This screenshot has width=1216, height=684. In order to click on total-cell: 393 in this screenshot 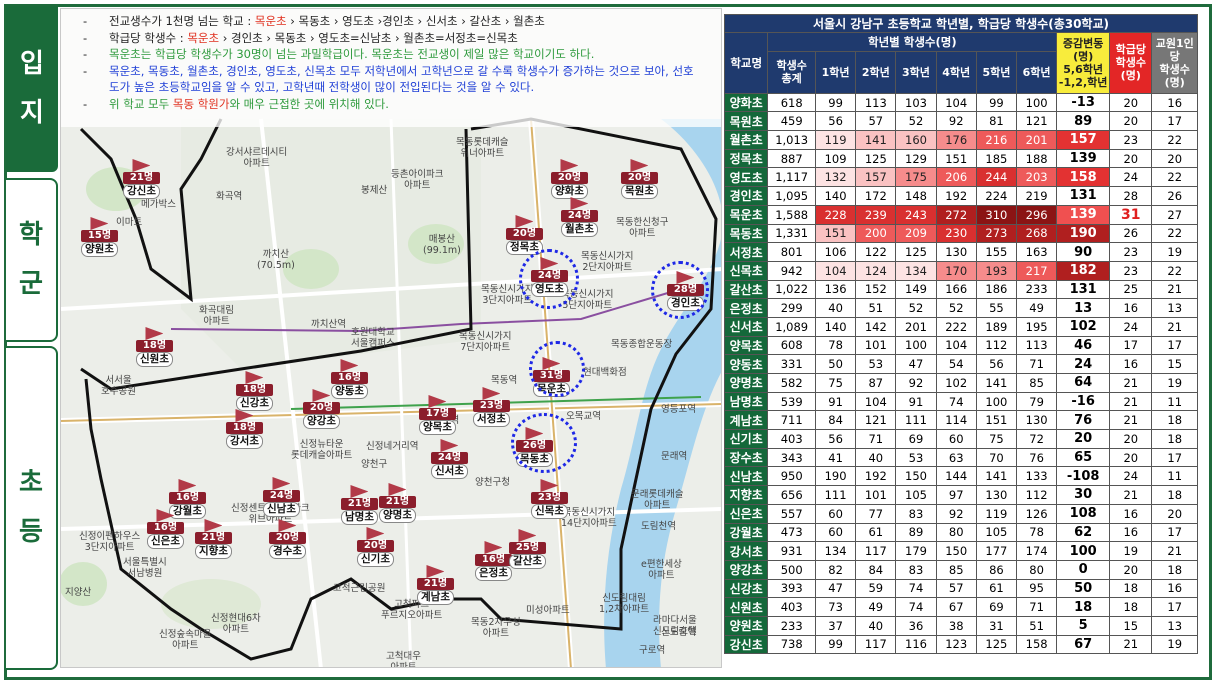, I will do `click(791, 588)`.